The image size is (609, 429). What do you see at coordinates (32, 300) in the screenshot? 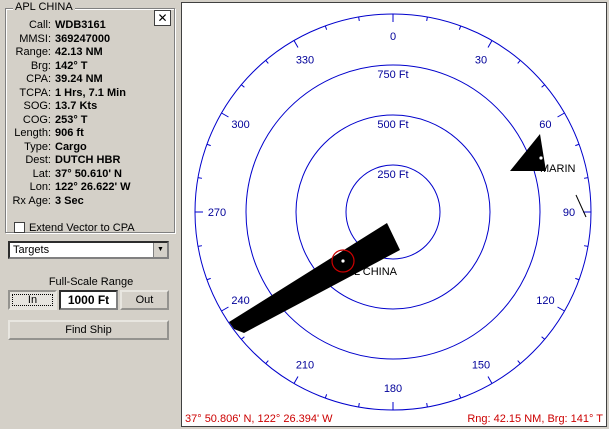
I see `zoom-in-button: In` at bounding box center [32, 300].